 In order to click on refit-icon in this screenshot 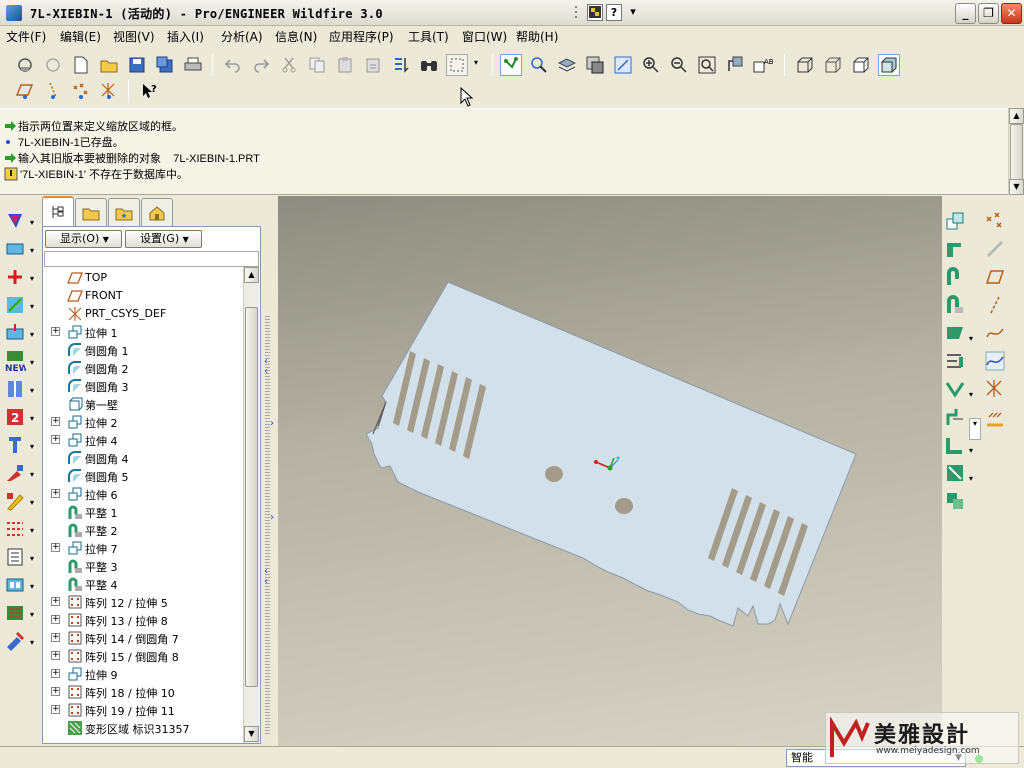, I will do `click(623, 65)`.